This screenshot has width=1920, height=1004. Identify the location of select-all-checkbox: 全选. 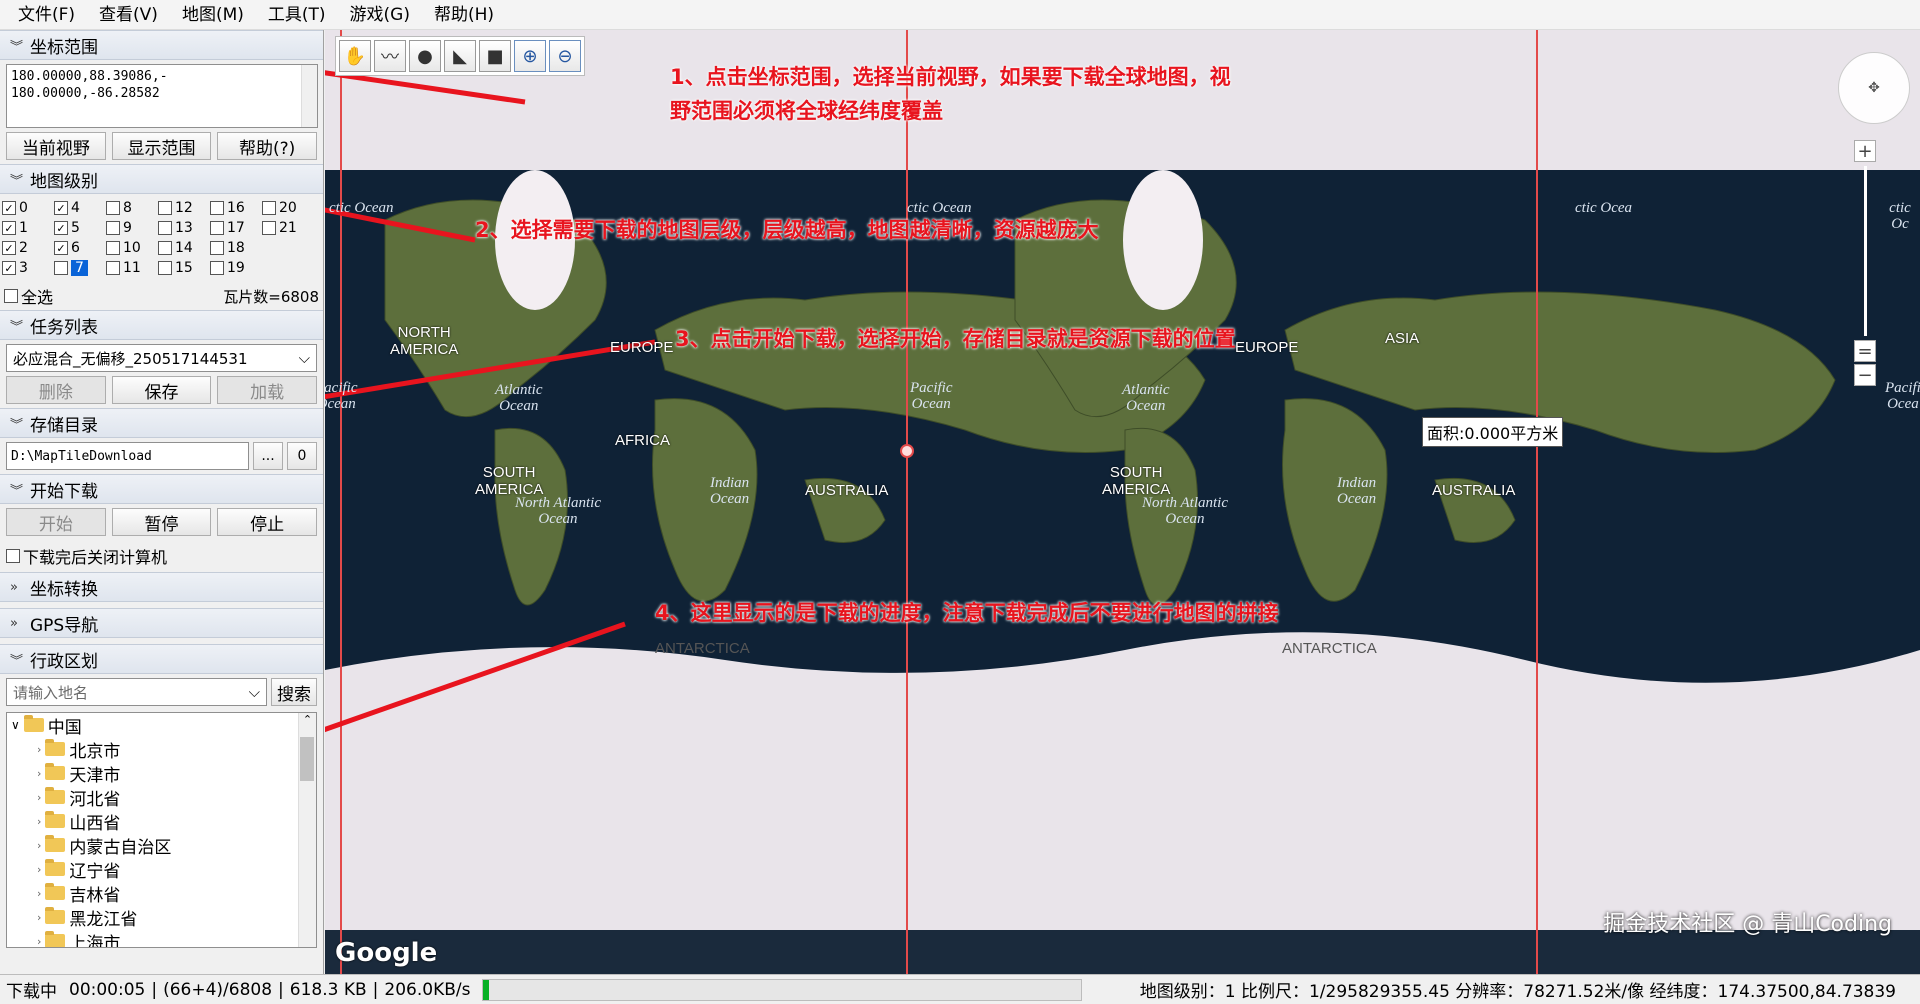
(28, 296).